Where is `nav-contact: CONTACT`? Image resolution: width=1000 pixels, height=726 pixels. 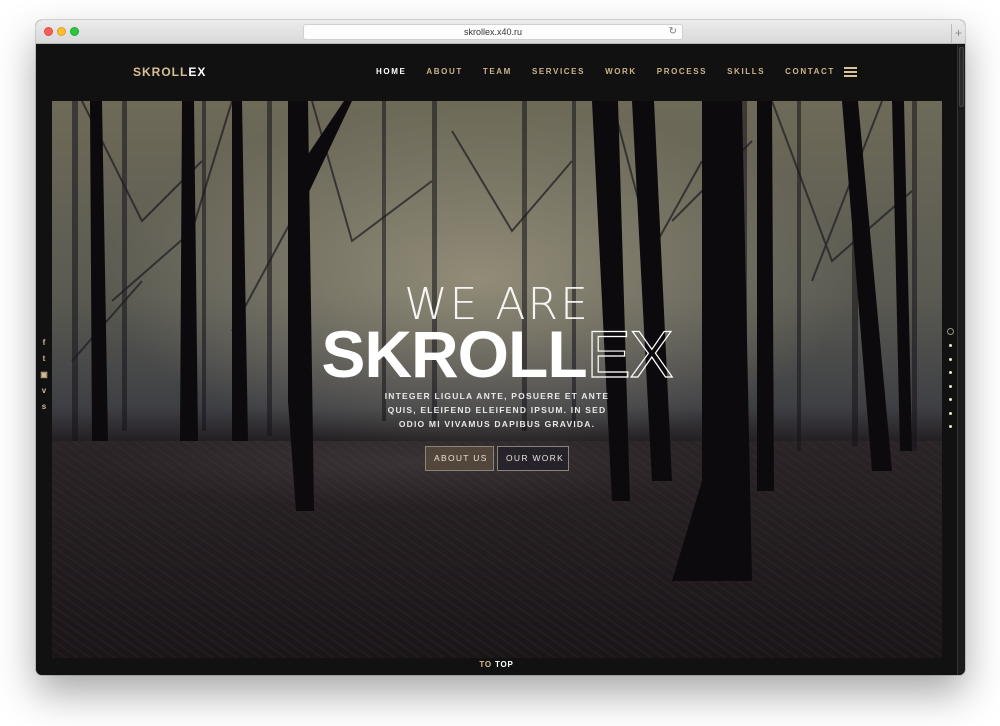 nav-contact: CONTACT is located at coordinates (810, 71).